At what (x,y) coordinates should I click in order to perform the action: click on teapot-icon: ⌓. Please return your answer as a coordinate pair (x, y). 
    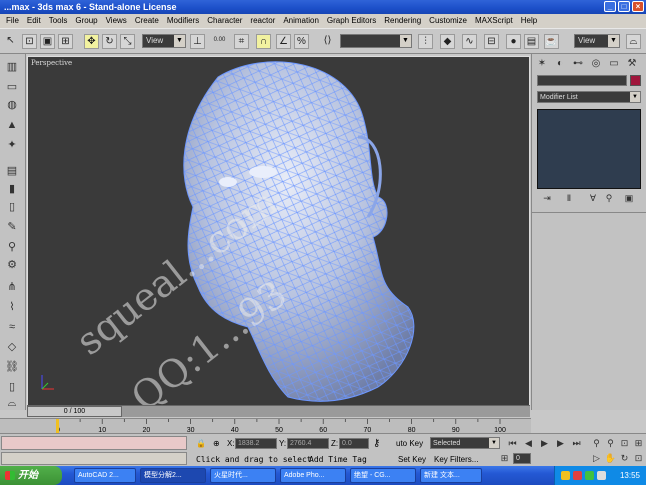
    Looking at the image, I should click on (12, 403).